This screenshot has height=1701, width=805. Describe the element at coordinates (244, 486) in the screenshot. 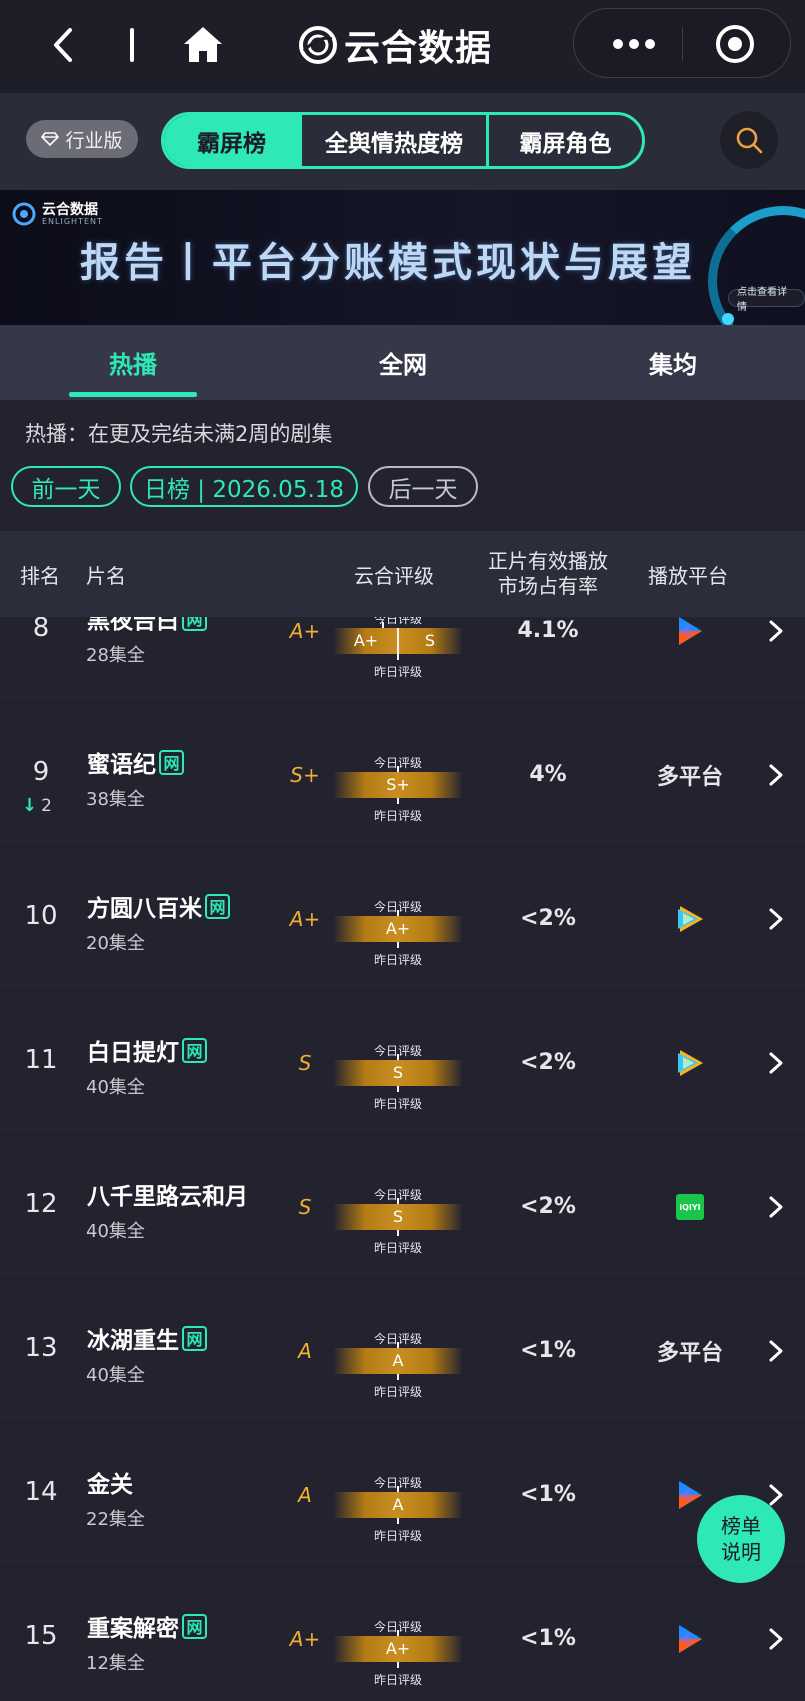

I see `date-selector: 日榜 | 2026.05.18` at that location.